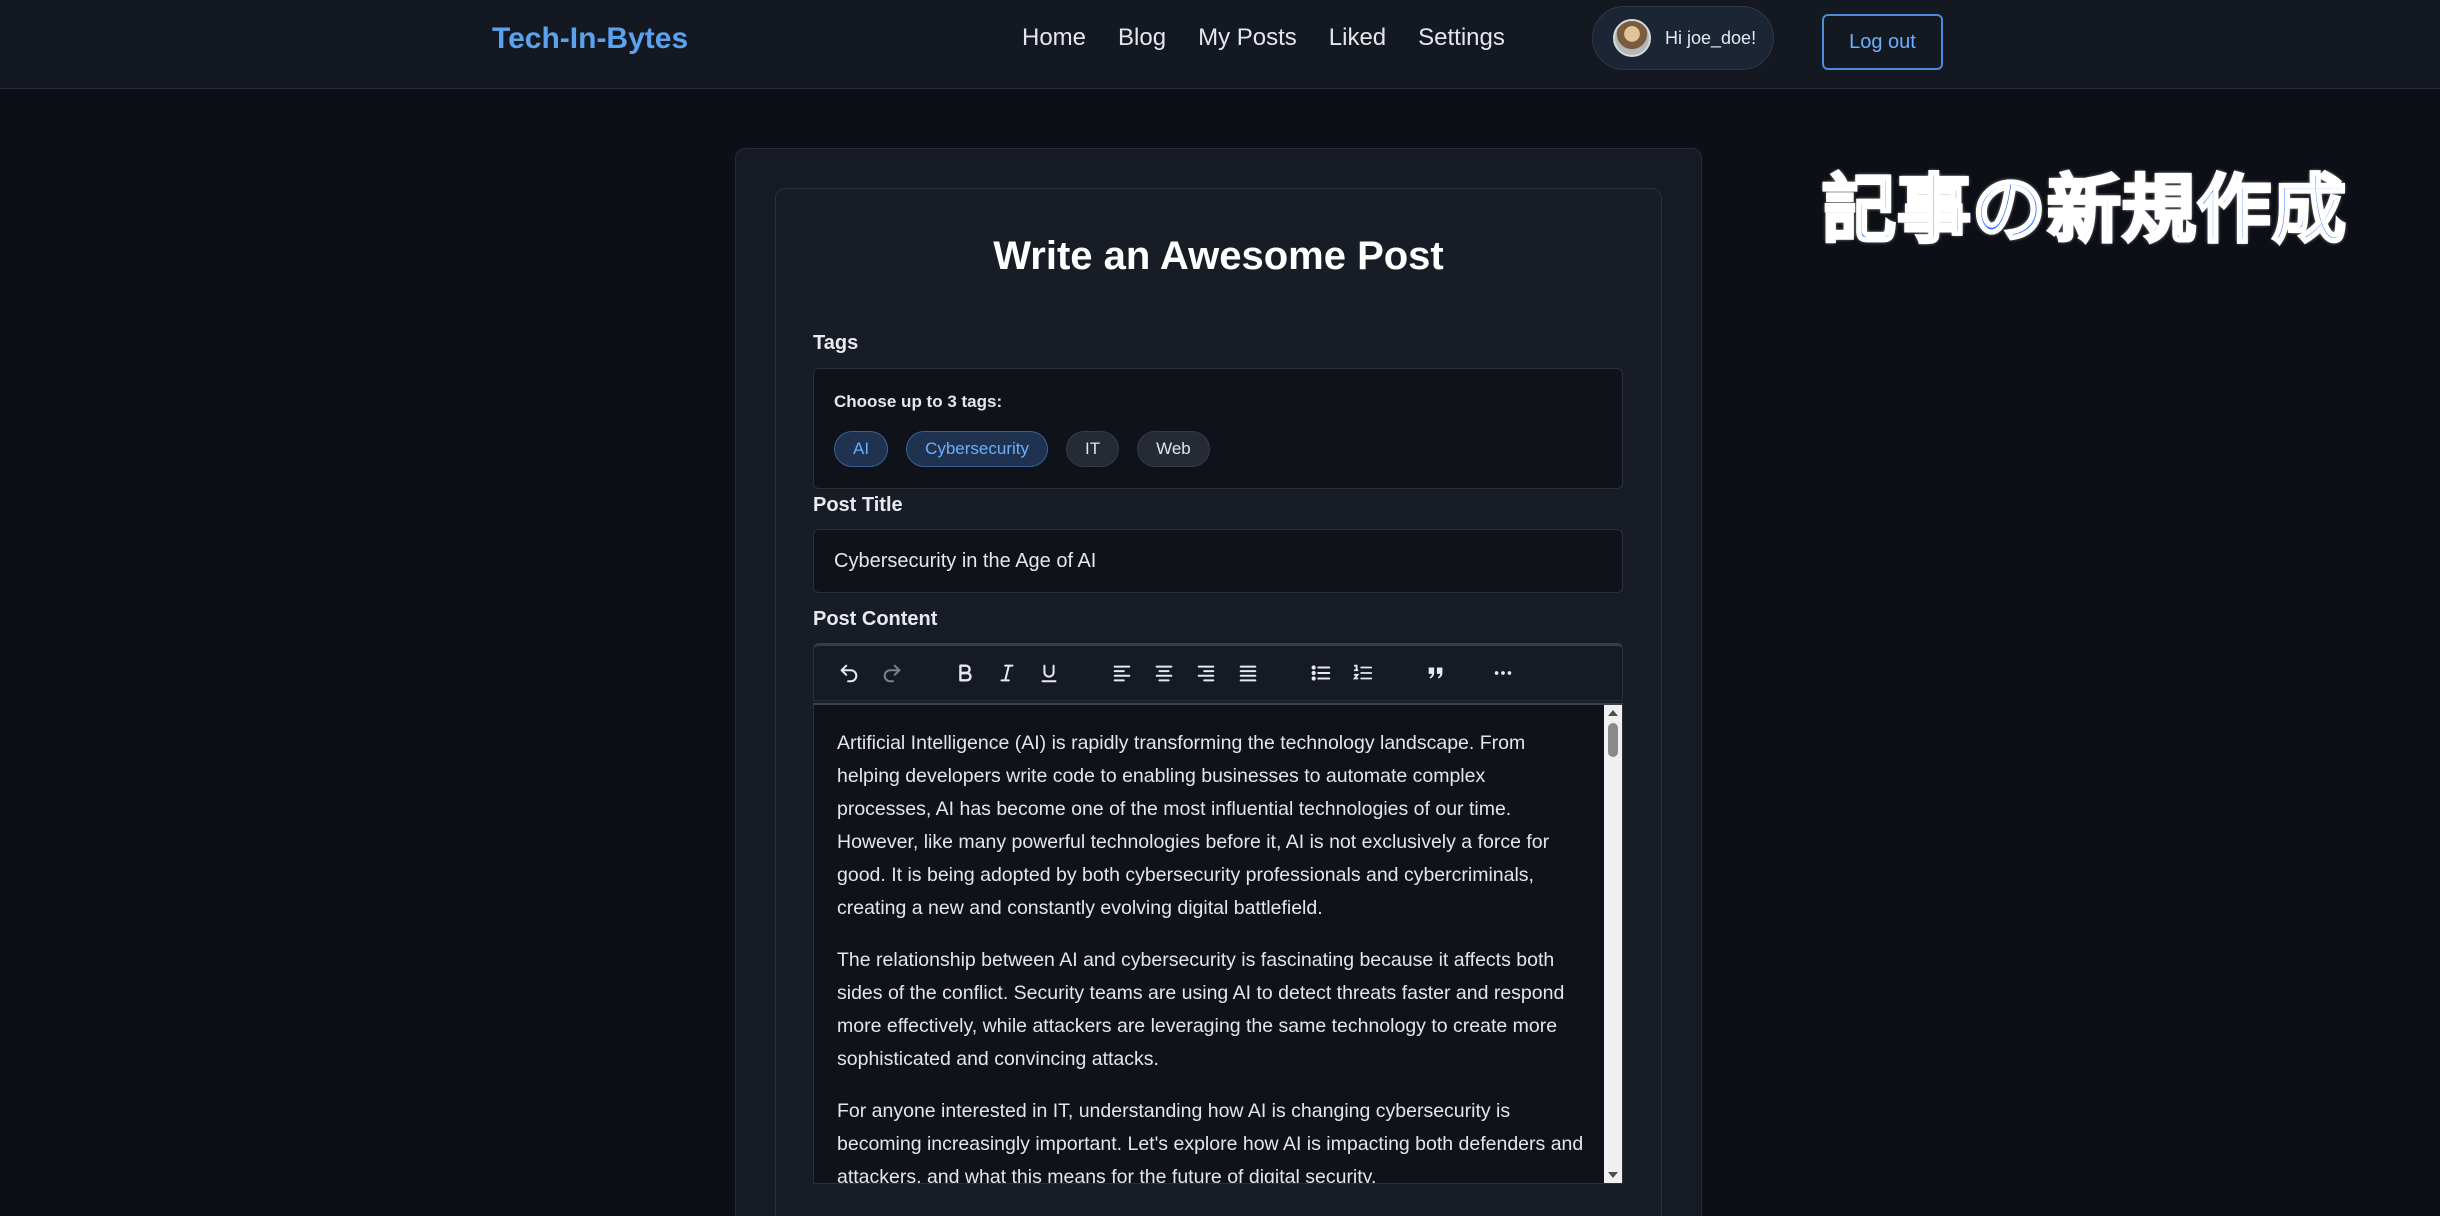 The width and height of the screenshot is (2440, 1216). I want to click on align-center-icon, so click(1164, 673).